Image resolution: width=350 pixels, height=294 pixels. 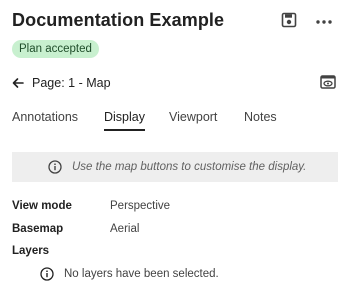 I want to click on save-icon, so click(x=289, y=20).